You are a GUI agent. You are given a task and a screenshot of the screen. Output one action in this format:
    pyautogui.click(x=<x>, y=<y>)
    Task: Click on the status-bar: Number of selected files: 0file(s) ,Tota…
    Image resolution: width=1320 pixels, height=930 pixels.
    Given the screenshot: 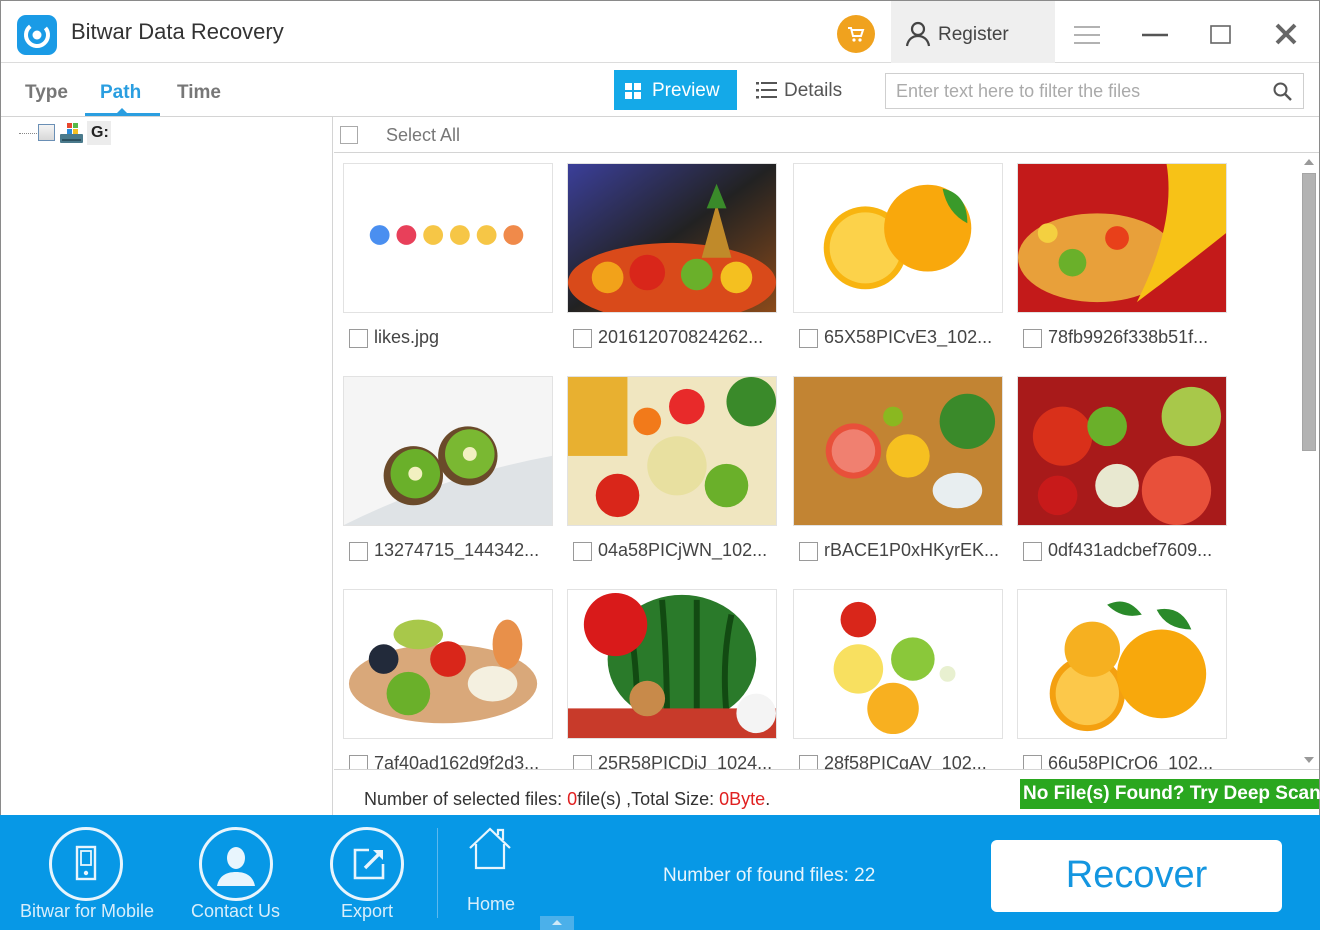 What is the action you would take?
    pyautogui.click(x=827, y=792)
    